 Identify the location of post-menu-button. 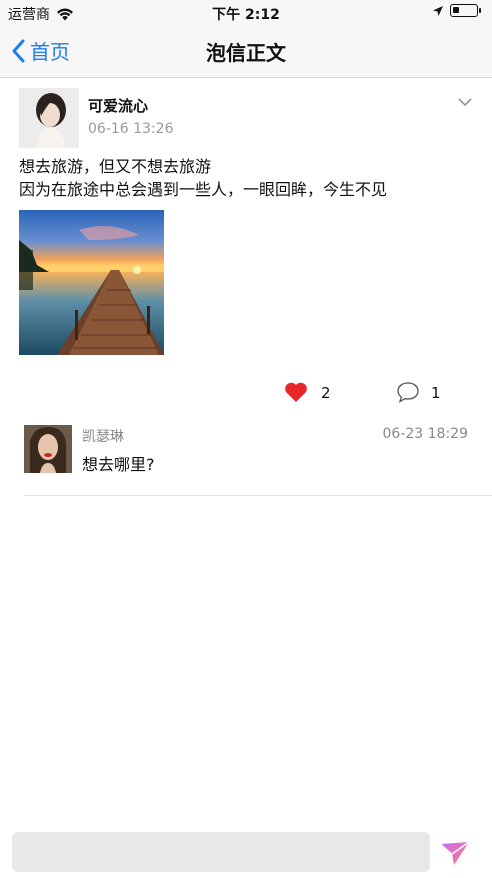
(465, 101).